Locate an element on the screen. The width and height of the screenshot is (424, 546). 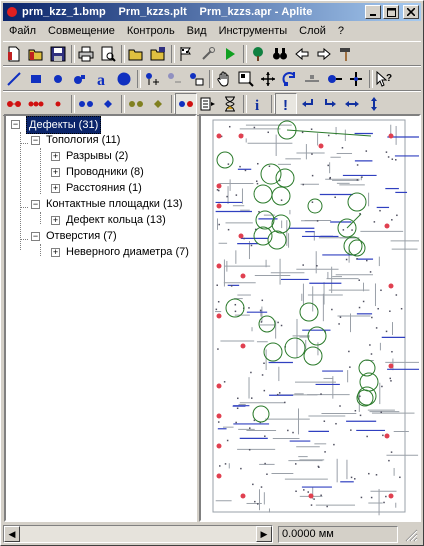
tree-label-pads: Контактные площадки (13) is located at coordinates (114, 204).